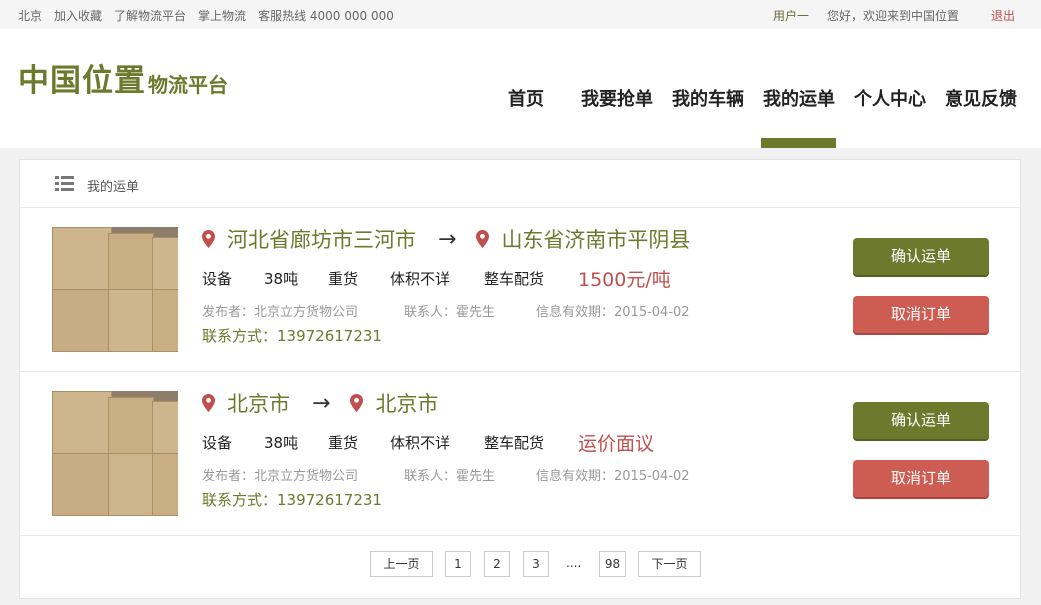  What do you see at coordinates (596, 240) in the screenshot?
I see `route-destination: 山东省济南市平阴县` at bounding box center [596, 240].